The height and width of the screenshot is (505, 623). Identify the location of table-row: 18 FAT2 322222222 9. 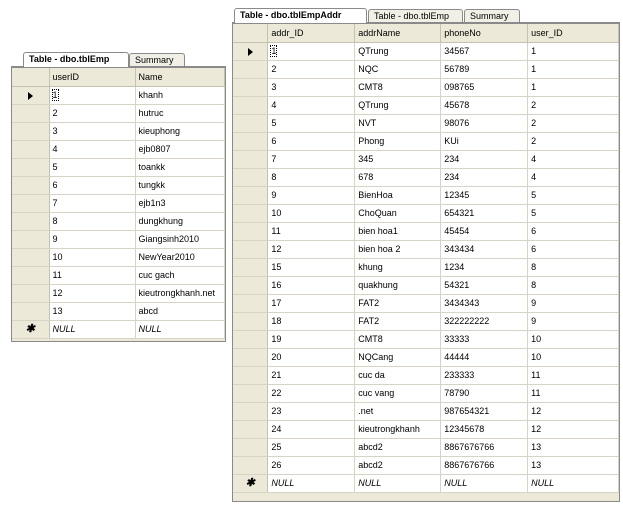
(426, 321).